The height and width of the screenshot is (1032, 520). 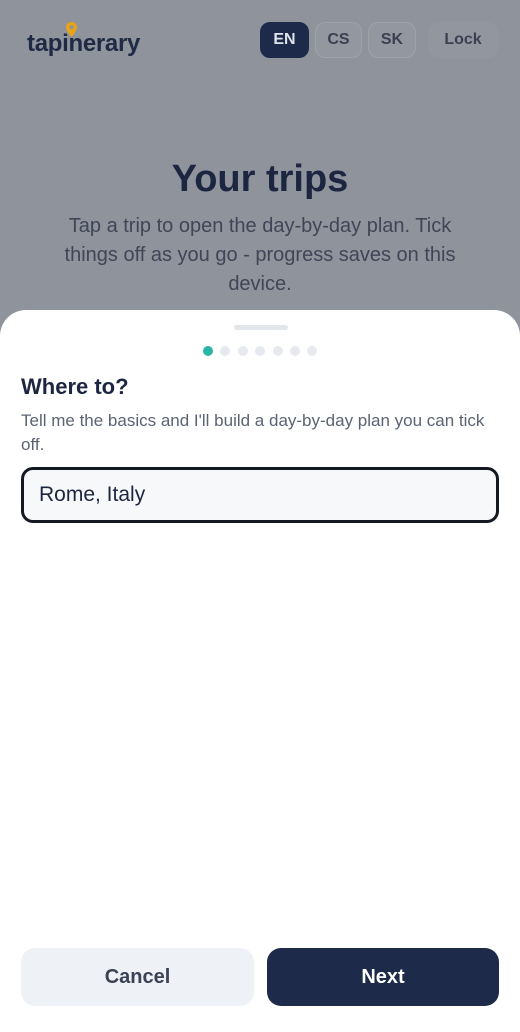 What do you see at coordinates (260, 495) in the screenshot?
I see `destination-input` at bounding box center [260, 495].